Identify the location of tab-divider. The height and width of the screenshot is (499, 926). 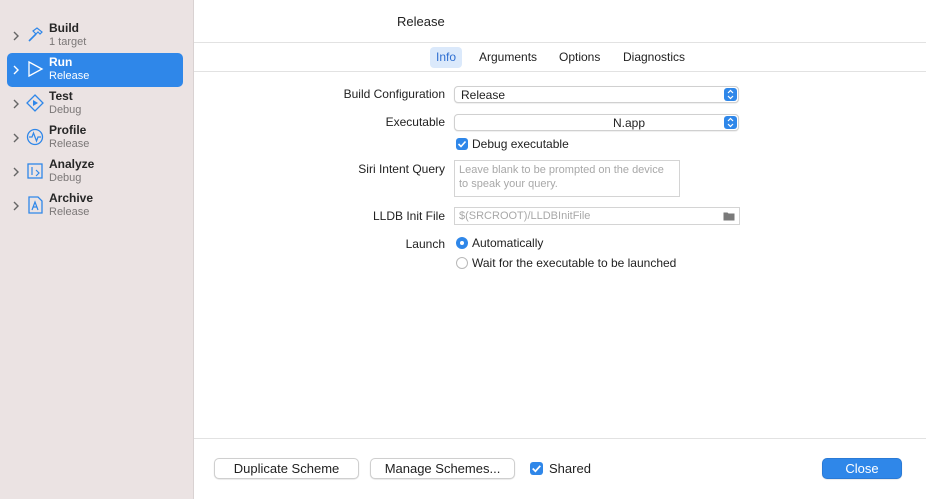
(560, 71).